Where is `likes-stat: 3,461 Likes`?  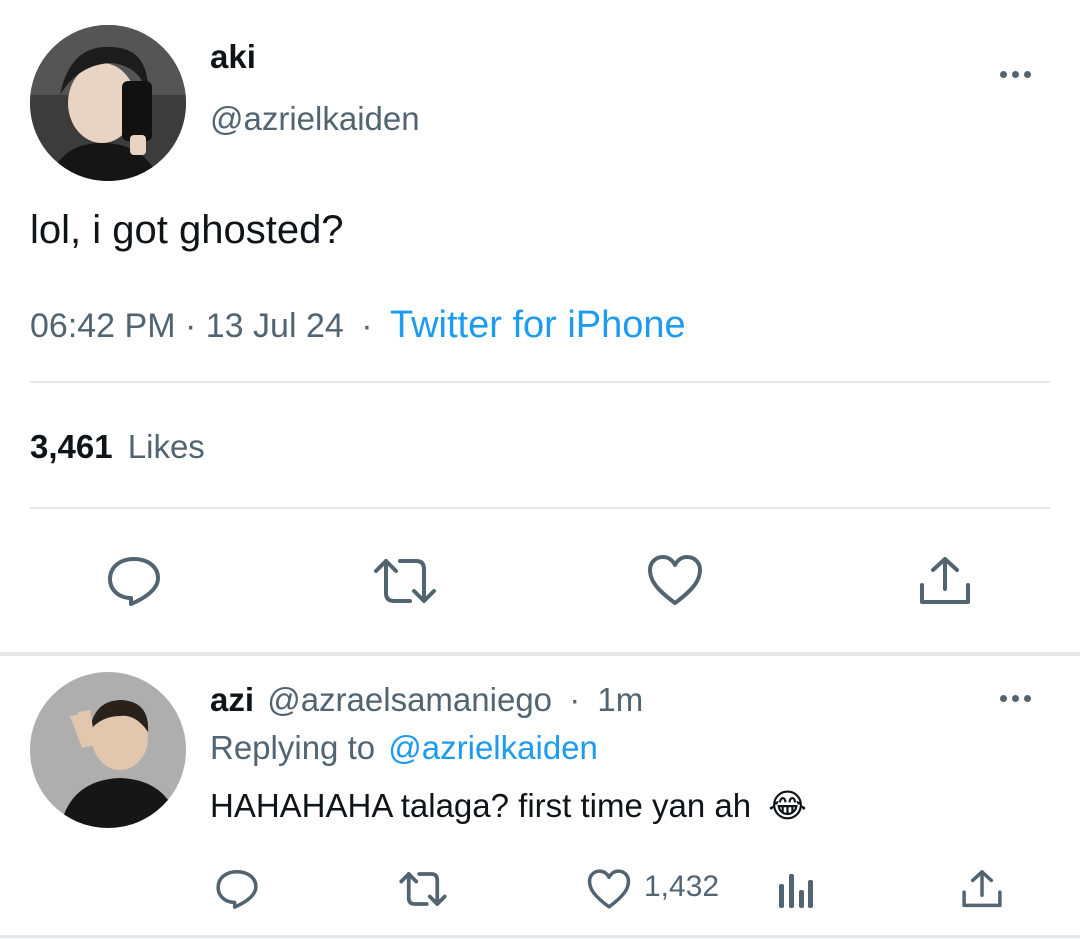 likes-stat: 3,461 Likes is located at coordinates (117, 447).